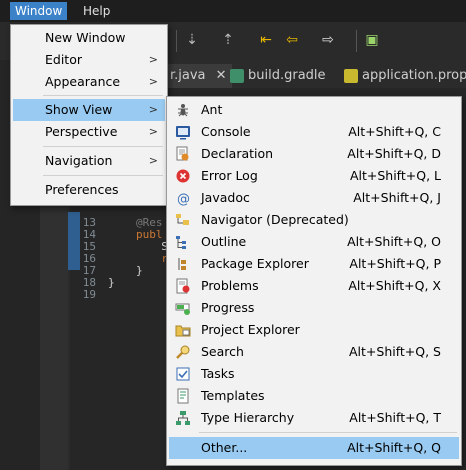 This screenshot has height=470, width=466. I want to click on view-item-outline: Outline Alt+Shift+Q, O, so click(314, 242).